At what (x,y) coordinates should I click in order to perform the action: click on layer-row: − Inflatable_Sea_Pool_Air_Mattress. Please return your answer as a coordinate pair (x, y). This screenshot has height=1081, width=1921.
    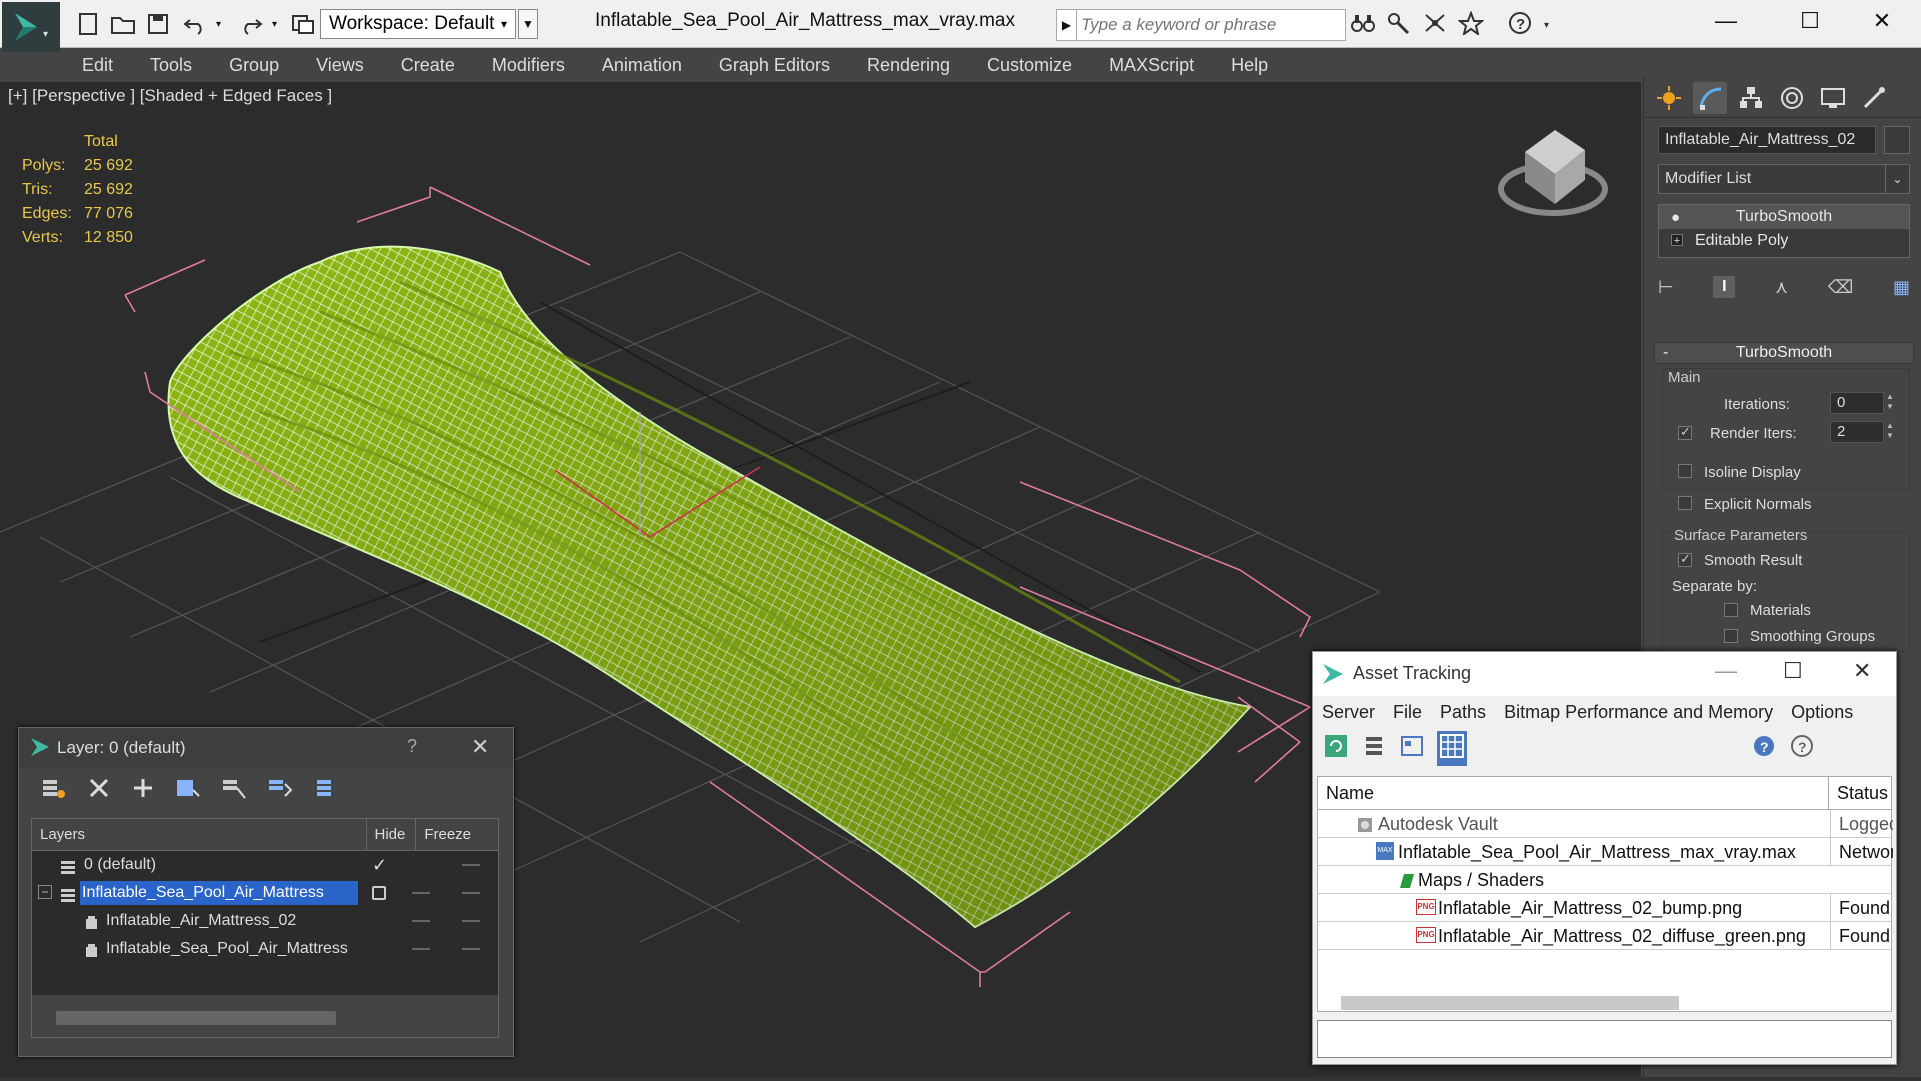
    Looking at the image, I should click on (265, 893).